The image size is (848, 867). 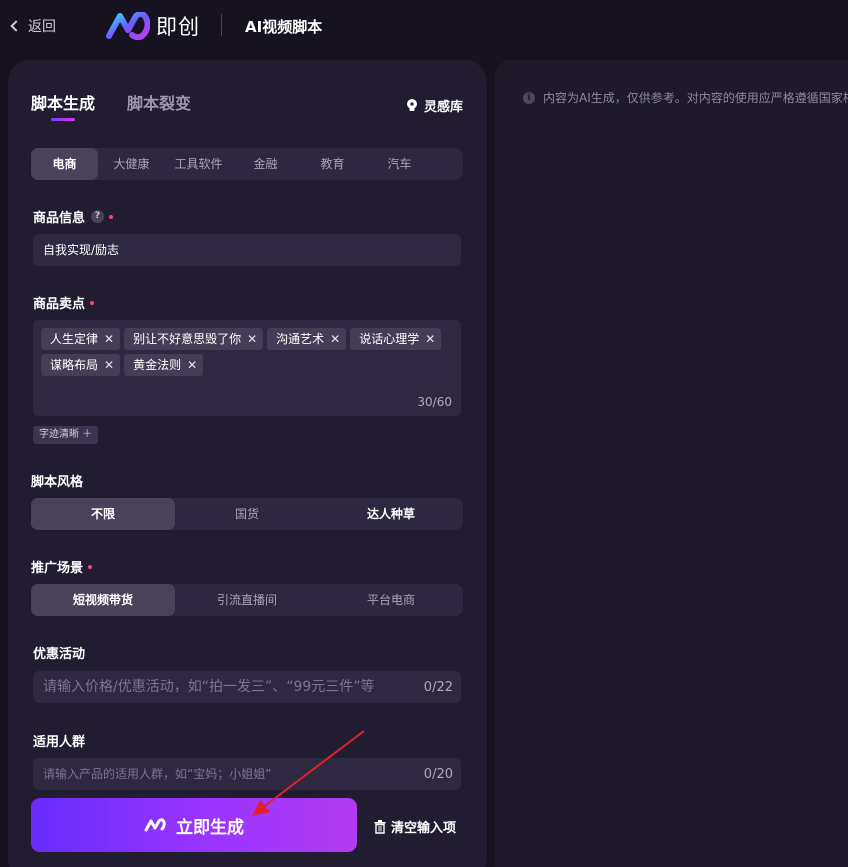 I want to click on scene-selector: 短视频带货 引流直播间 平台电商, so click(x=247, y=600).